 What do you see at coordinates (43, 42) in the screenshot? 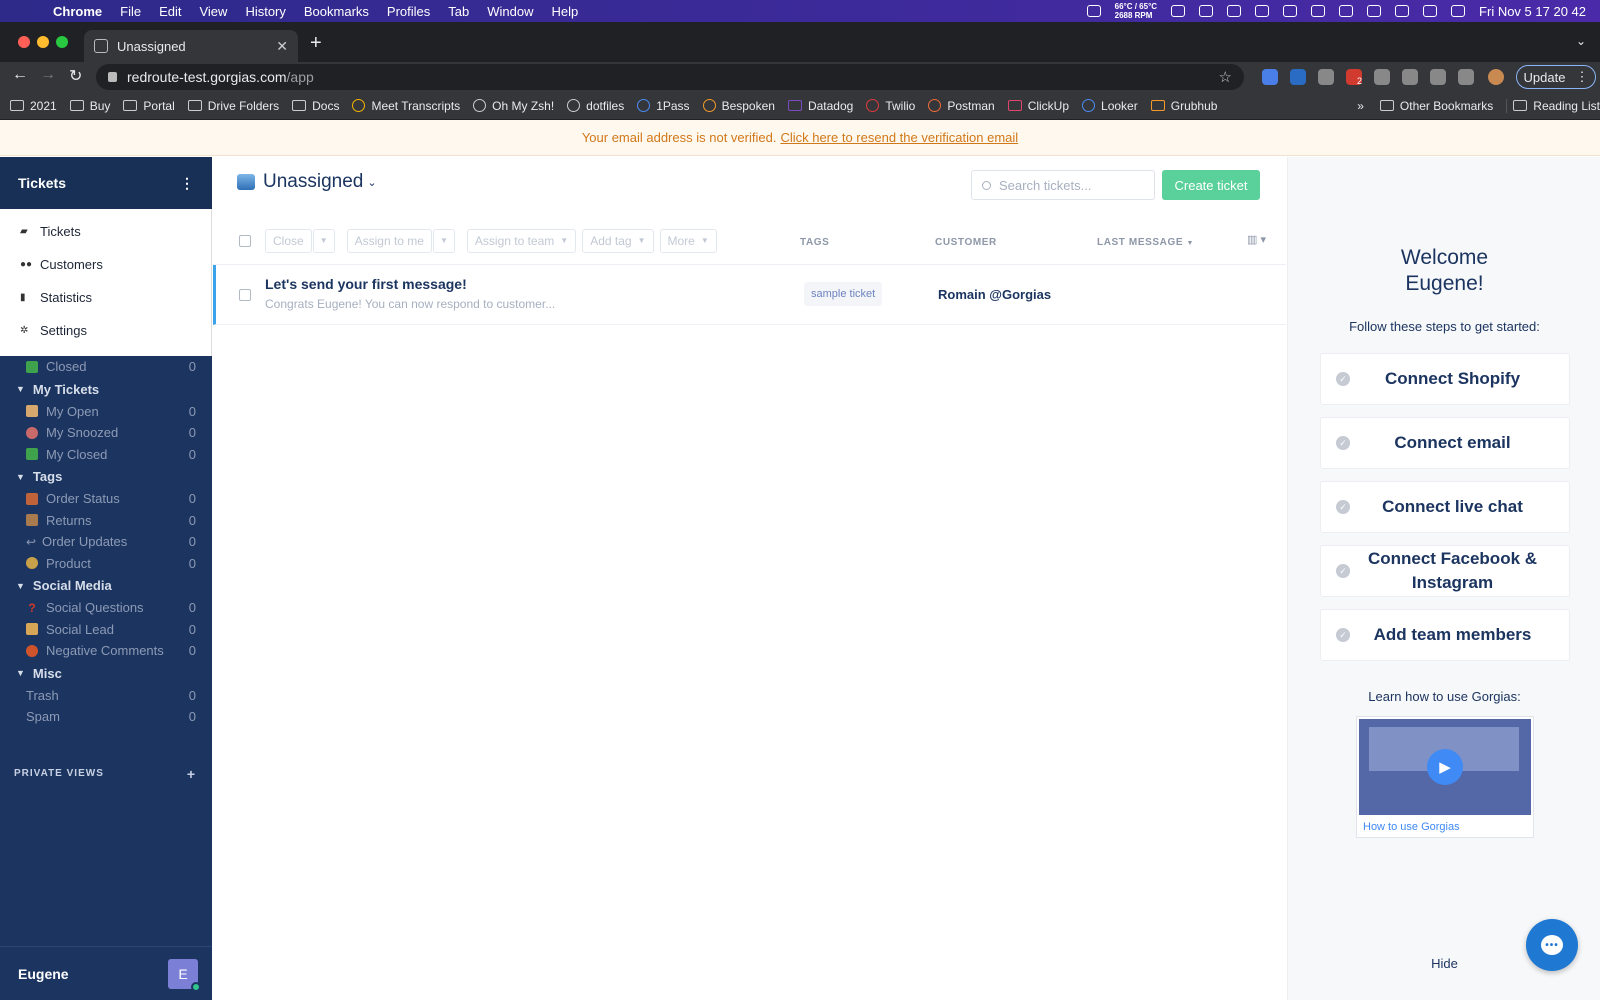
I see `window-minimize-icon` at bounding box center [43, 42].